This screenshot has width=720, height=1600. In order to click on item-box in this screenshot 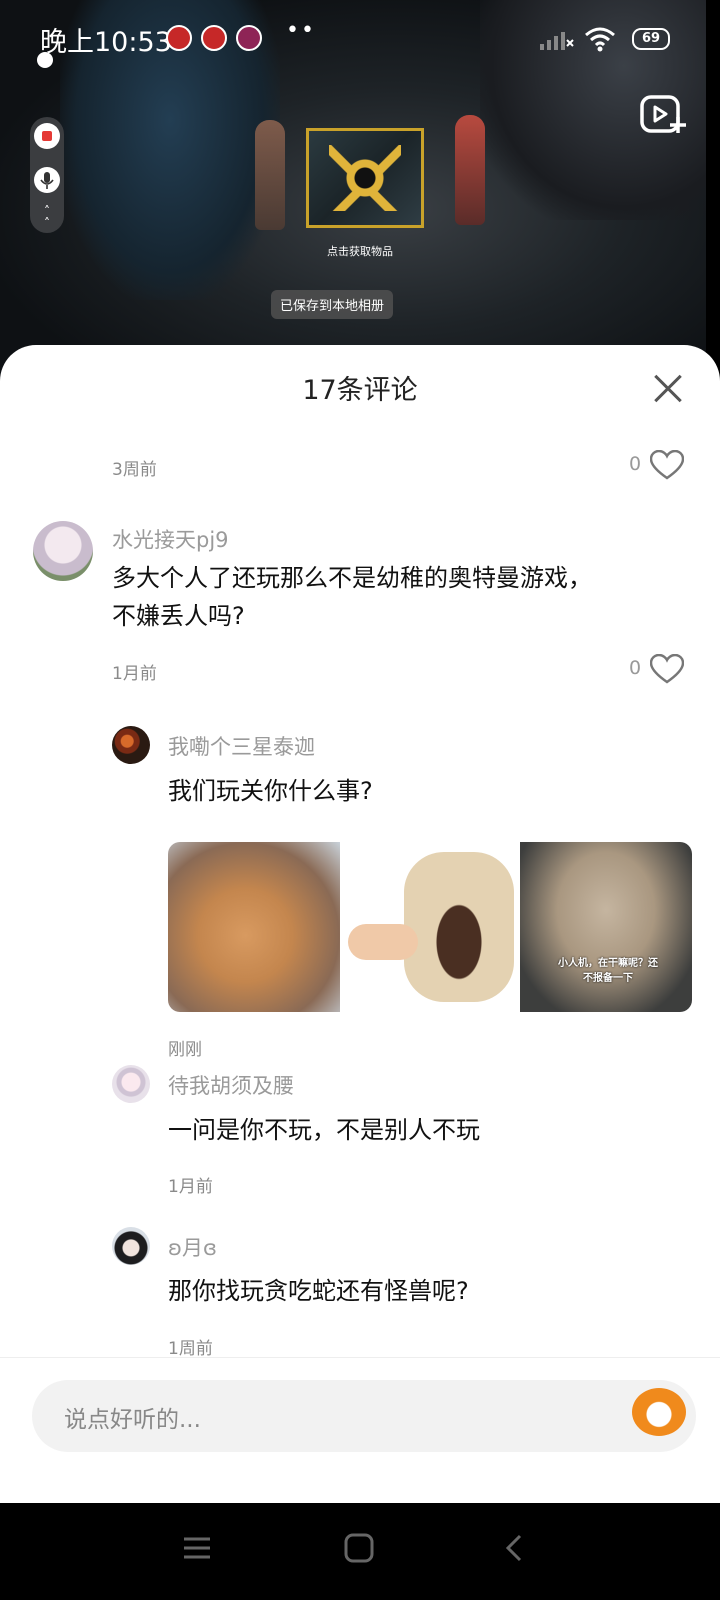, I will do `click(365, 178)`.